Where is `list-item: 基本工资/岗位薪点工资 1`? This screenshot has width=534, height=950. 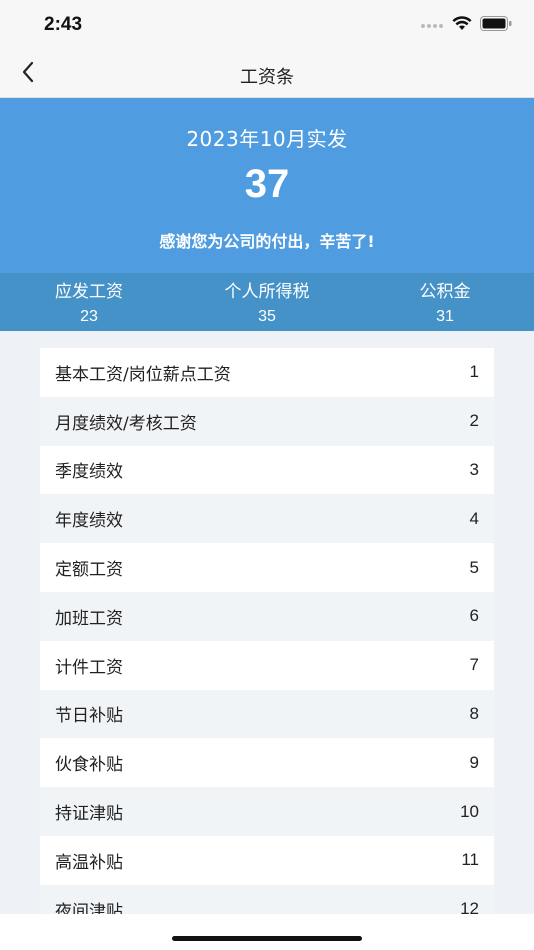
list-item: 基本工资/岗位薪点工资 1 is located at coordinates (267, 372).